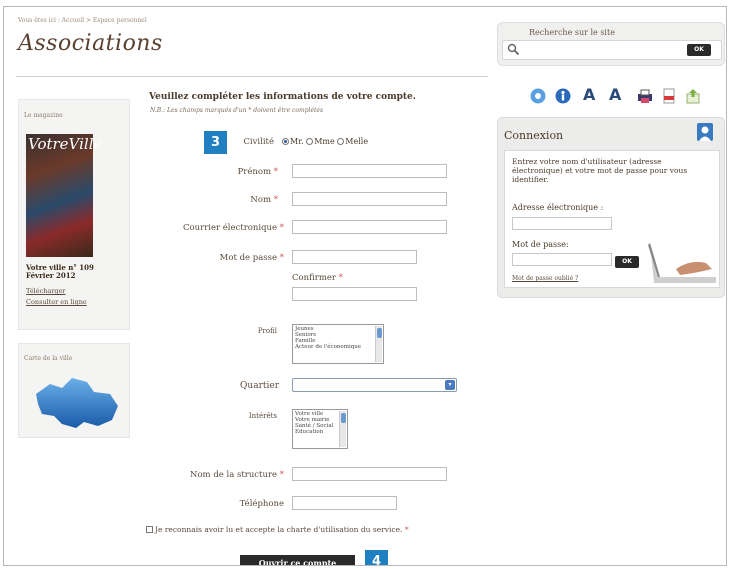 This screenshot has width=731, height=569. What do you see at coordinates (645, 96) in the screenshot?
I see `print-icon` at bounding box center [645, 96].